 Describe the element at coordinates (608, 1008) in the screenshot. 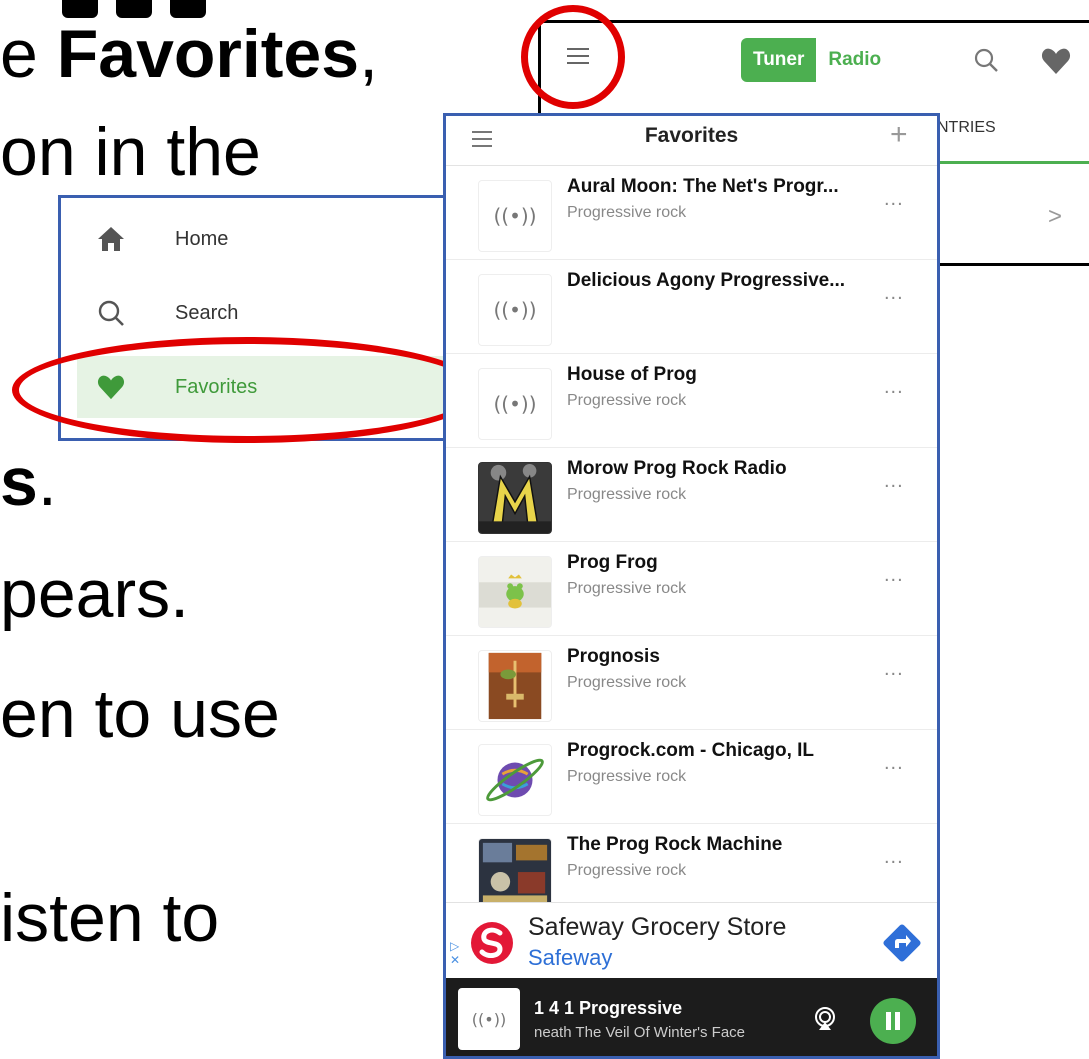

I see `now-playing-title: 1 4 1 Progressive` at that location.